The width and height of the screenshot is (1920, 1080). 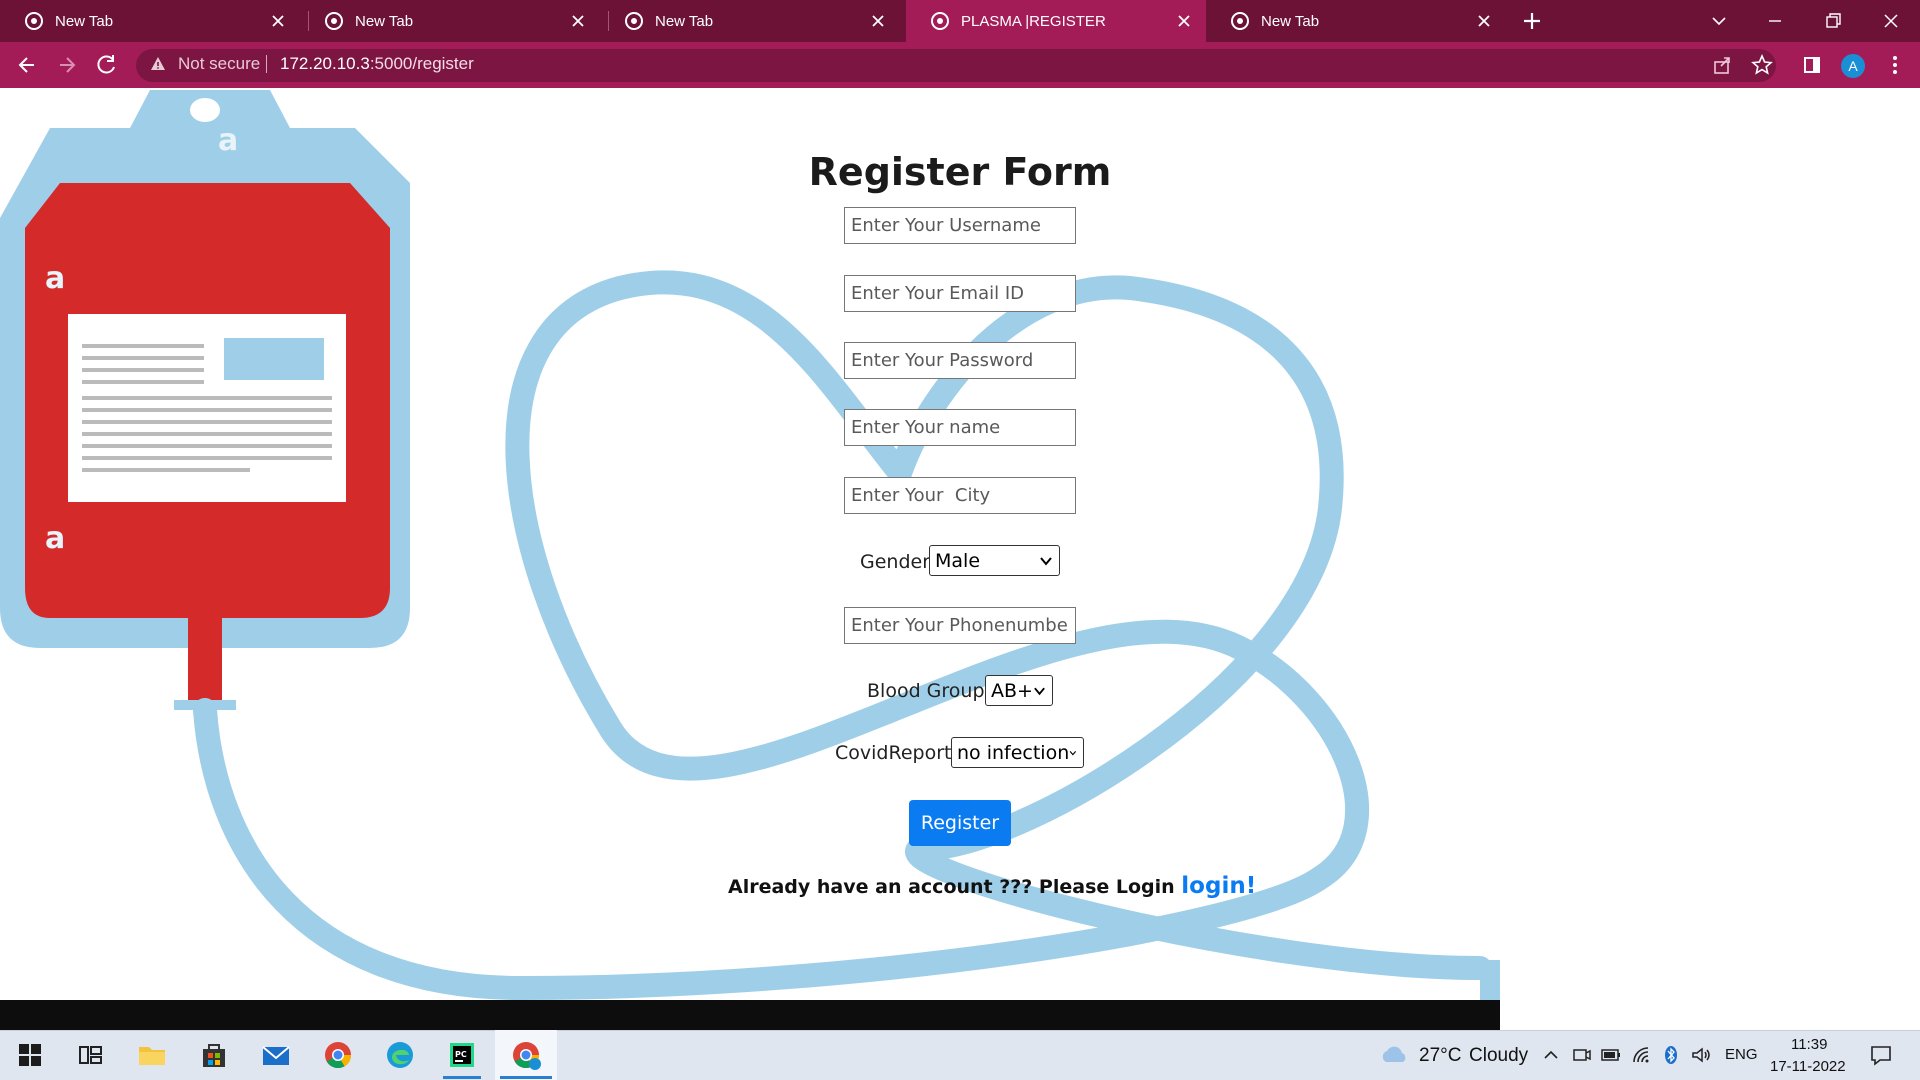 What do you see at coordinates (1809, 1044) in the screenshot?
I see `clock-time: 11:39` at bounding box center [1809, 1044].